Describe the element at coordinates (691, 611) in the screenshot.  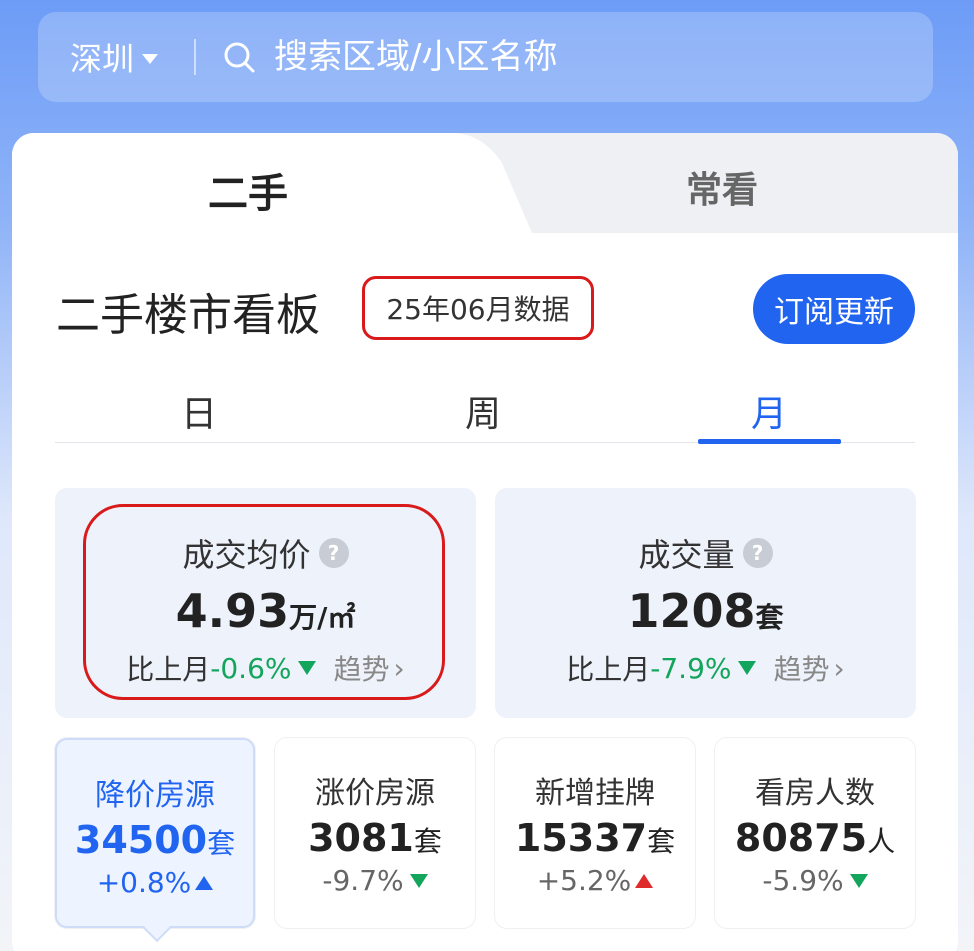
I see `volume-value: 1208` at that location.